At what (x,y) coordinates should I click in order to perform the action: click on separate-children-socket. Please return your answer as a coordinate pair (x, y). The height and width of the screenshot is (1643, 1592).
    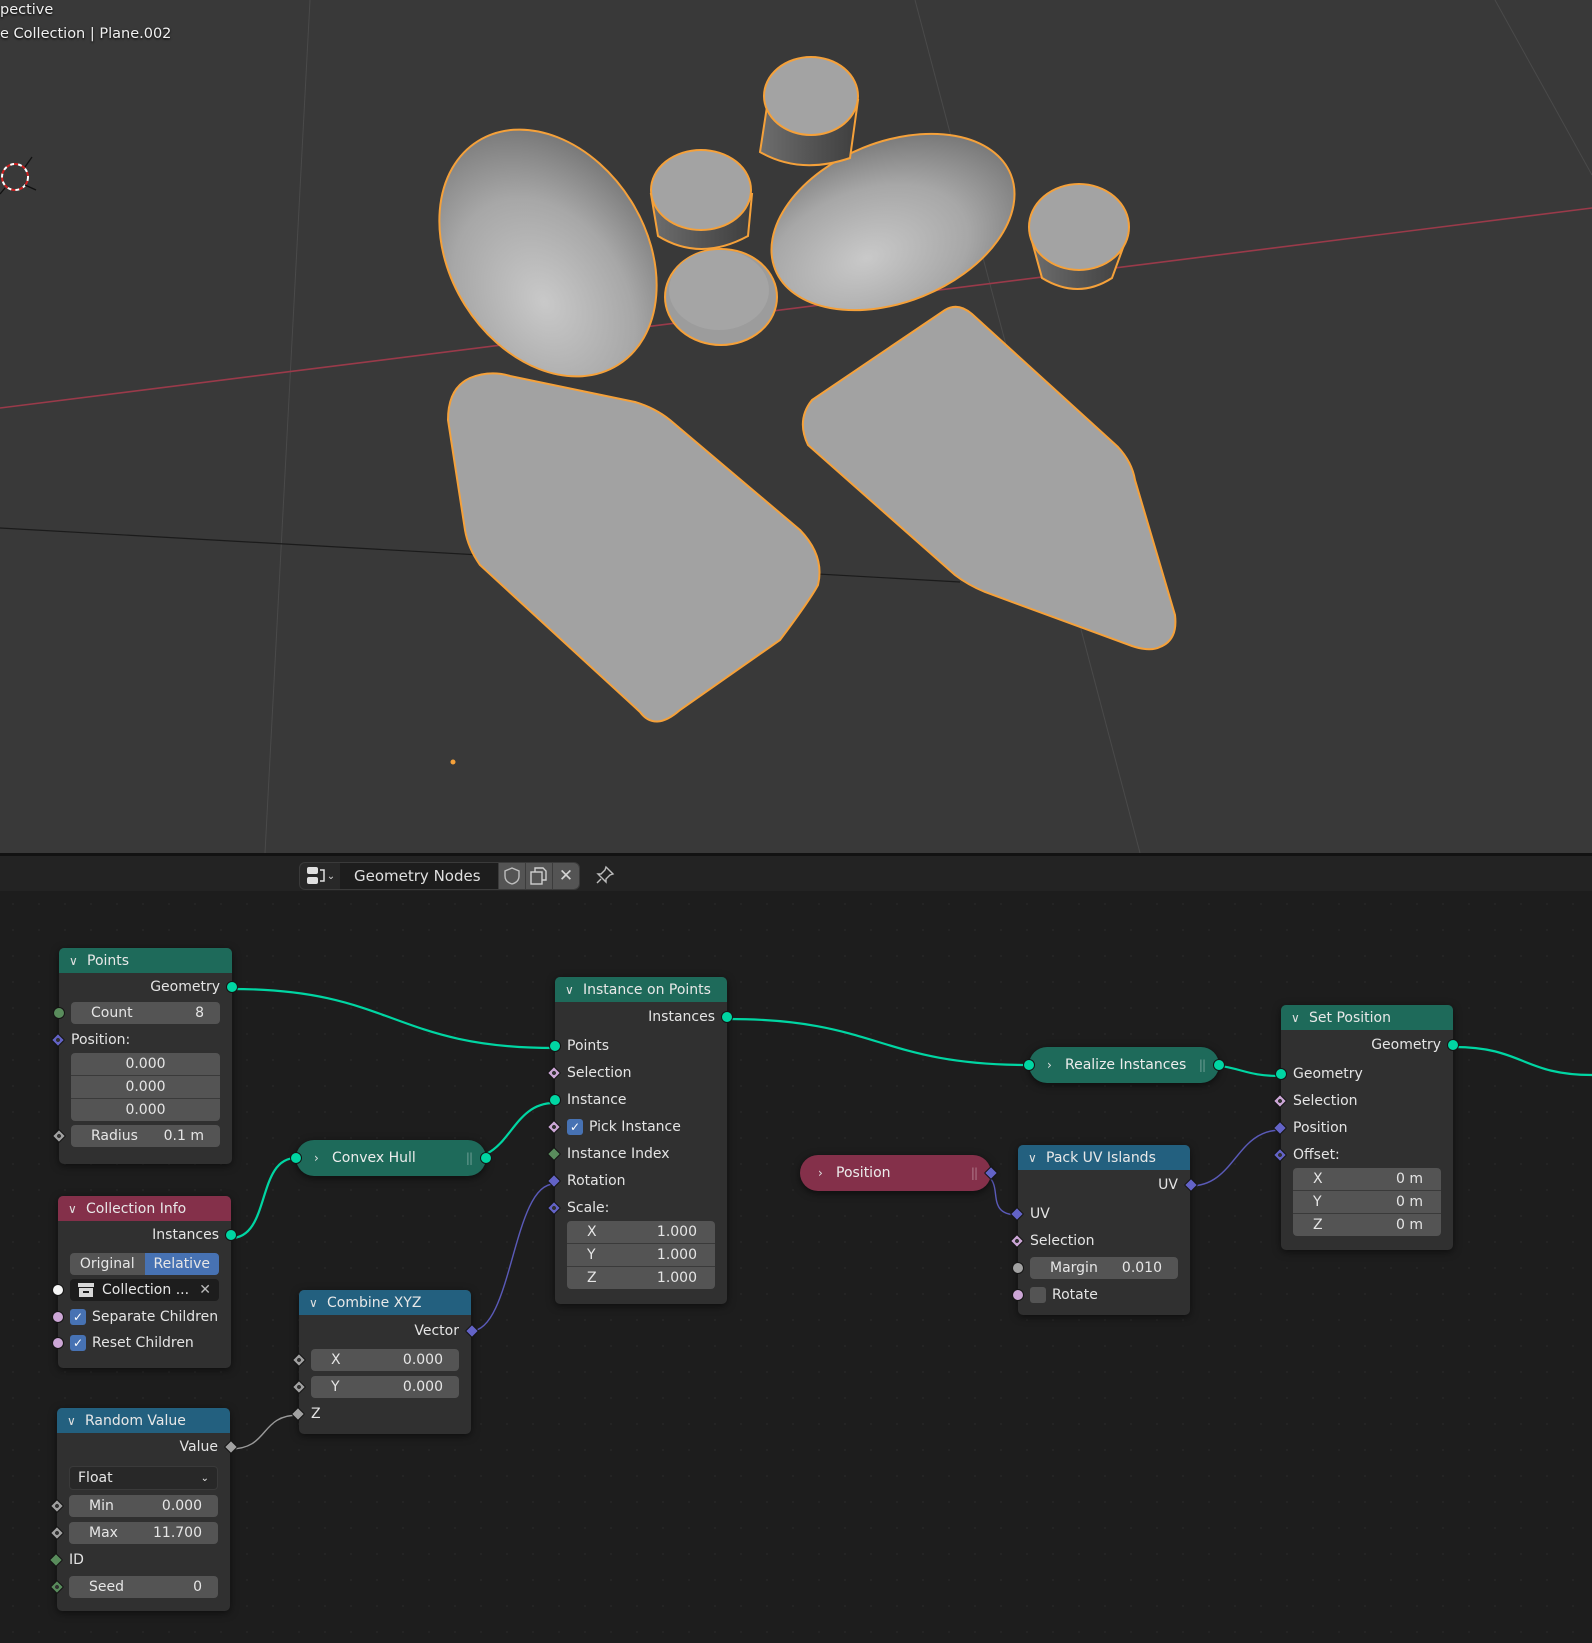
    Looking at the image, I should click on (58, 1317).